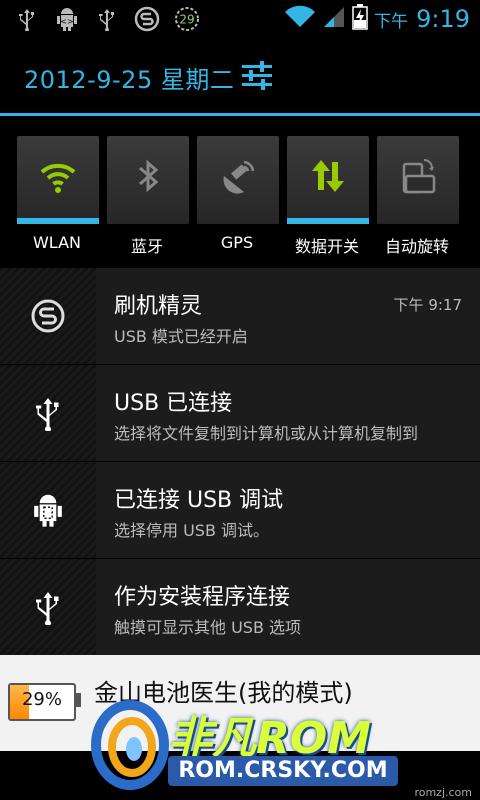  I want to click on notification-title: 已连接 USB 调试, so click(199, 500).